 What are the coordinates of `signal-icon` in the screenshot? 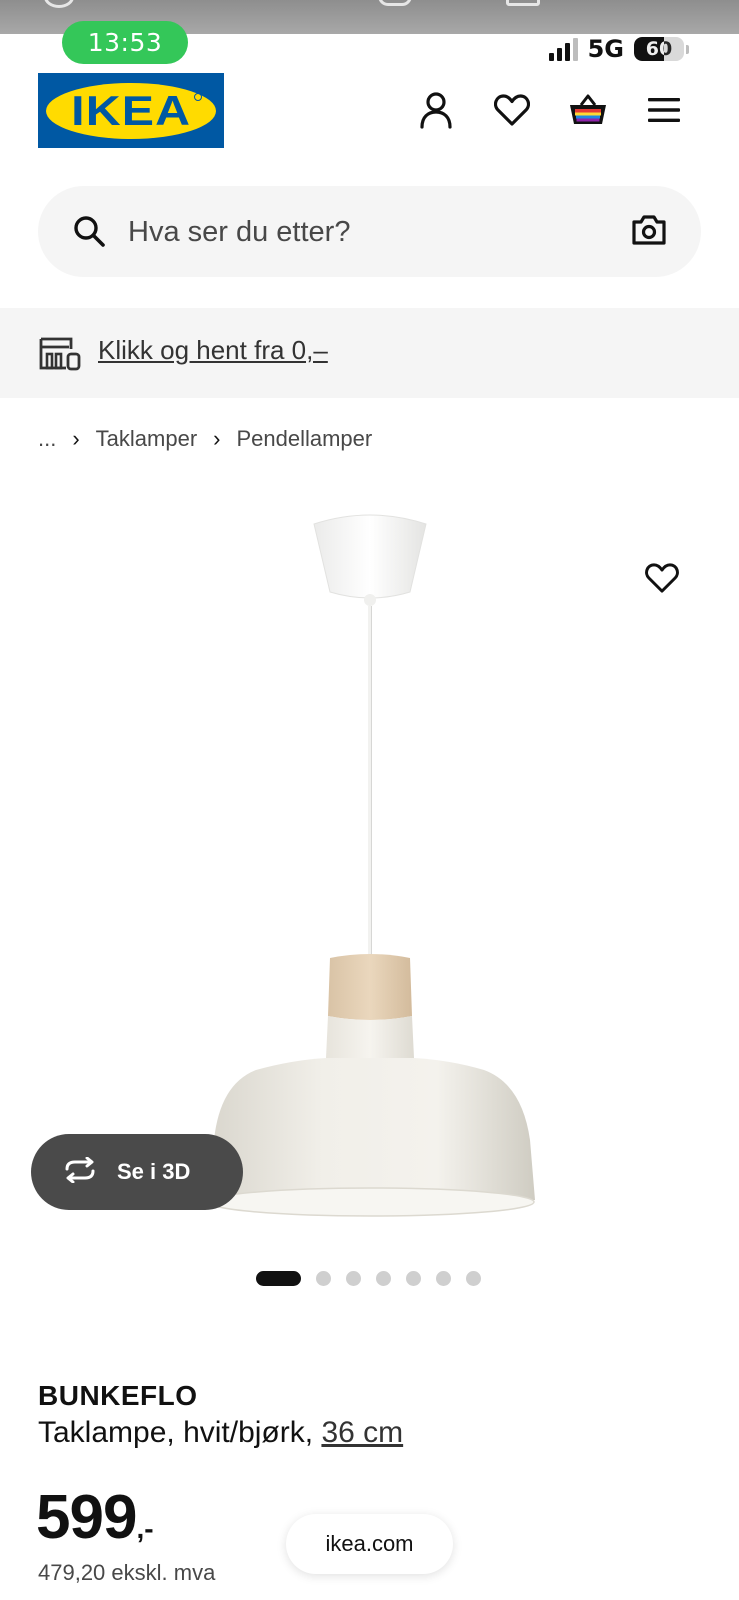 It's located at (563, 49).